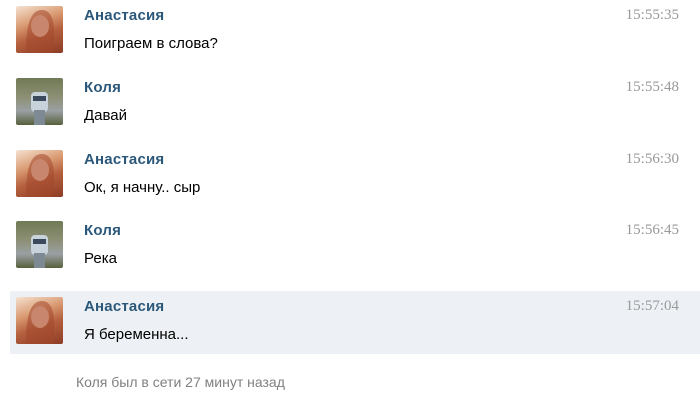 This screenshot has height=404, width=700. What do you see at coordinates (652, 15) in the screenshot?
I see `message-time: 15:55:35` at bounding box center [652, 15].